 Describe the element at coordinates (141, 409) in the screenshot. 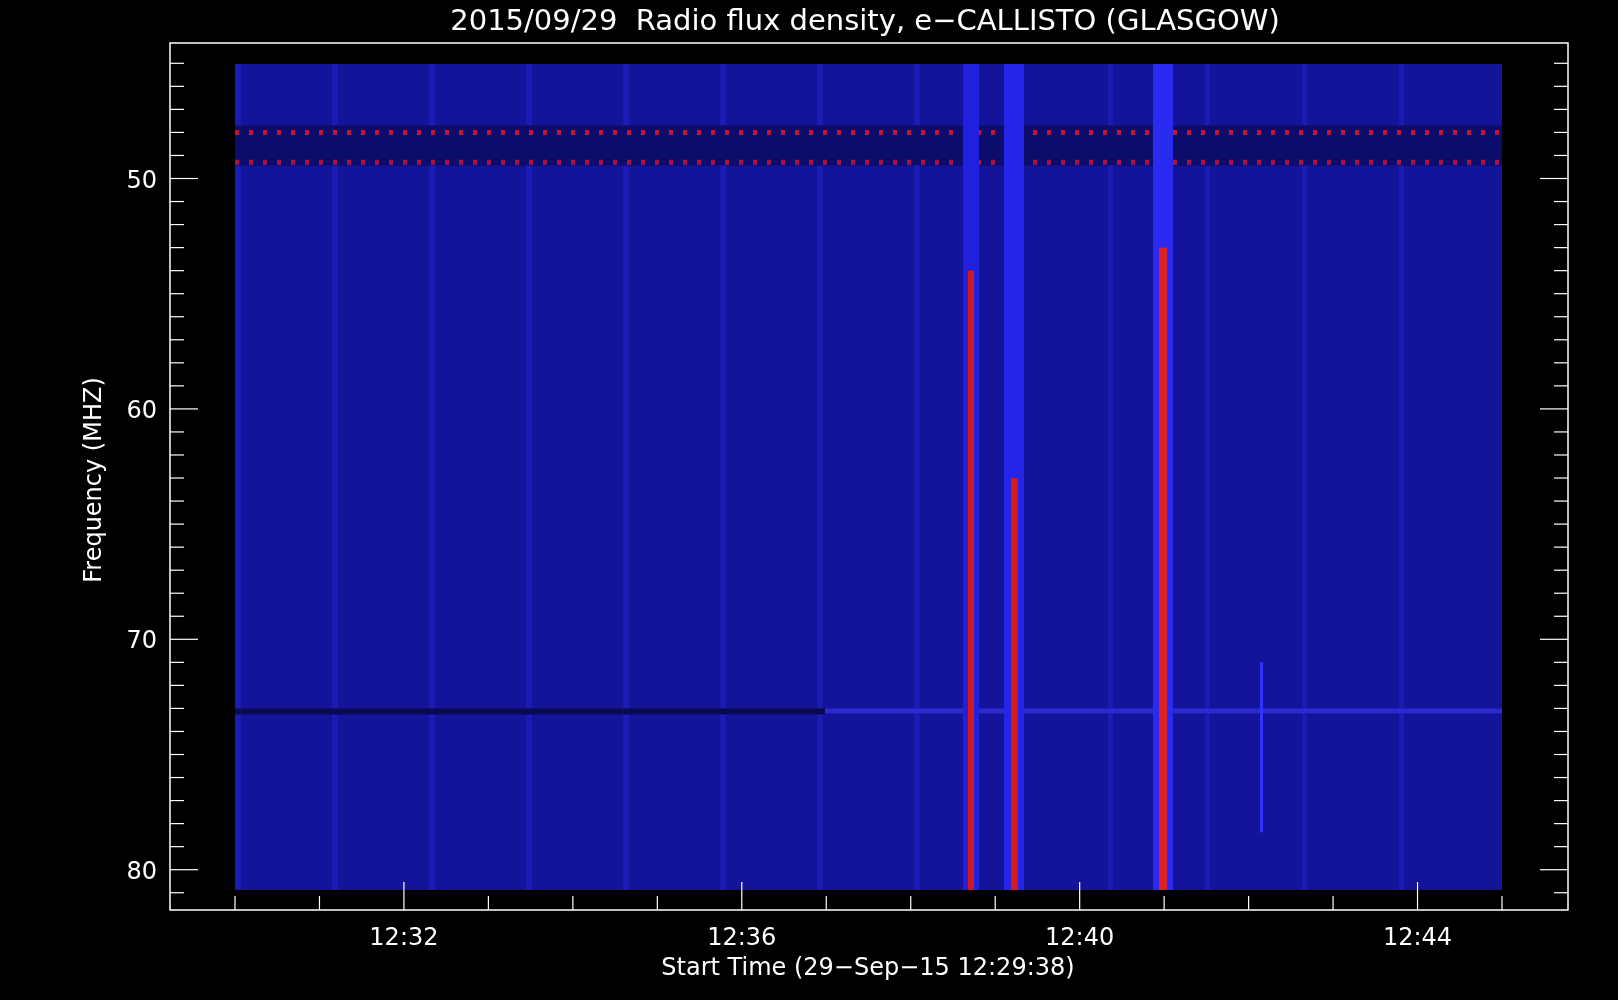

I see `y-tick-label: 60` at that location.